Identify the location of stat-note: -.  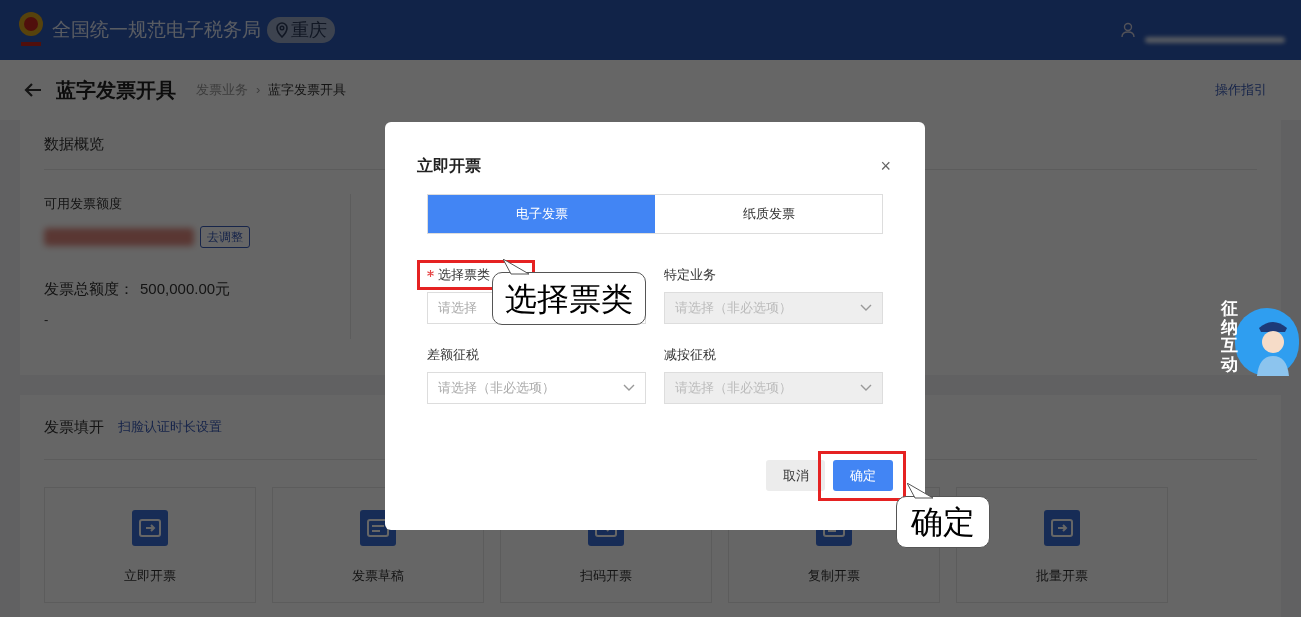
(46, 320).